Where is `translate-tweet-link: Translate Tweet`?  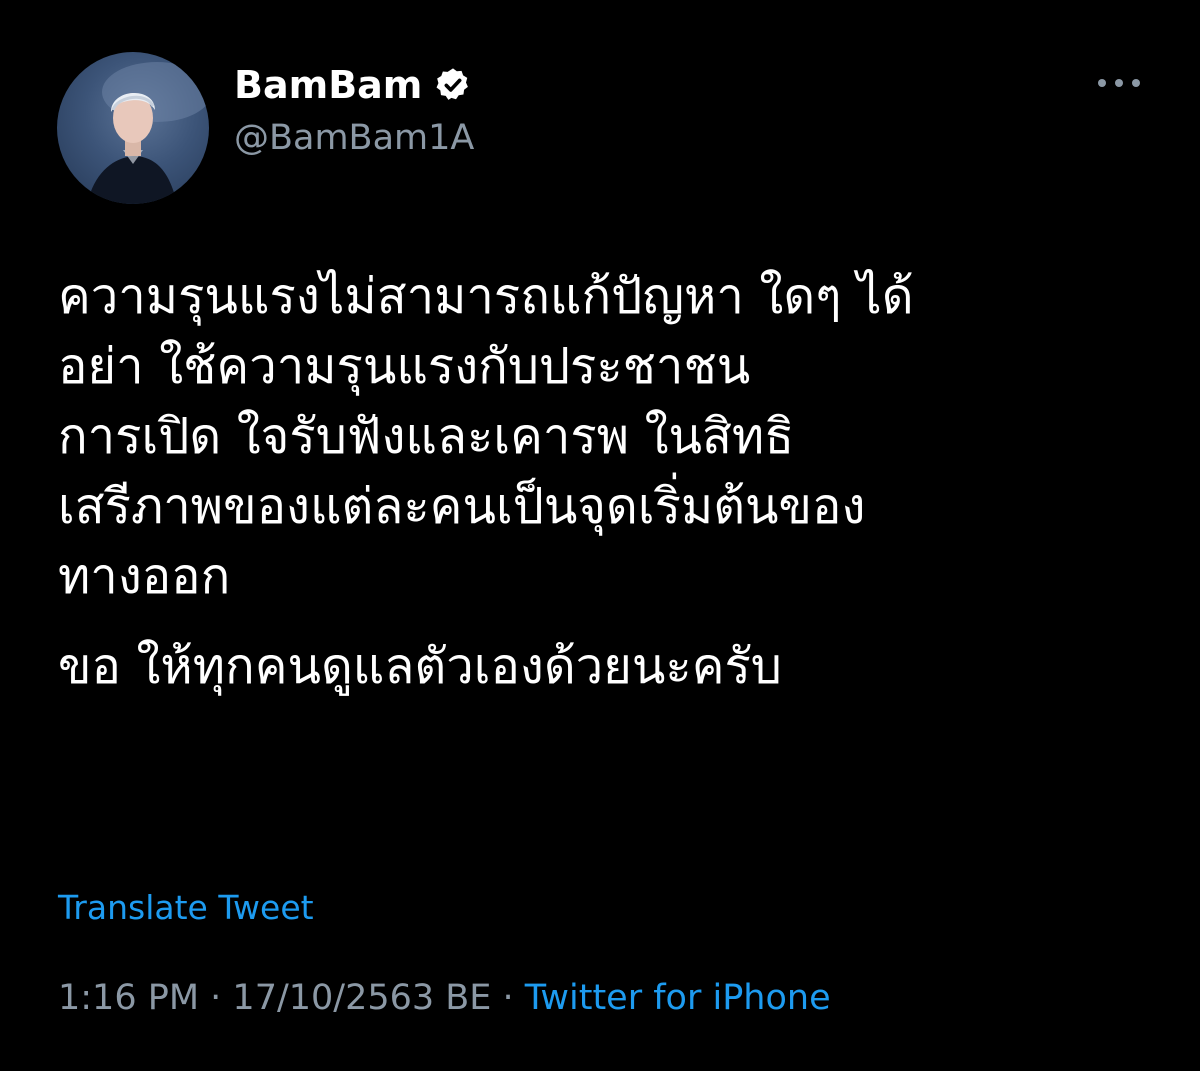 translate-tweet-link: Translate Tweet is located at coordinates (186, 907).